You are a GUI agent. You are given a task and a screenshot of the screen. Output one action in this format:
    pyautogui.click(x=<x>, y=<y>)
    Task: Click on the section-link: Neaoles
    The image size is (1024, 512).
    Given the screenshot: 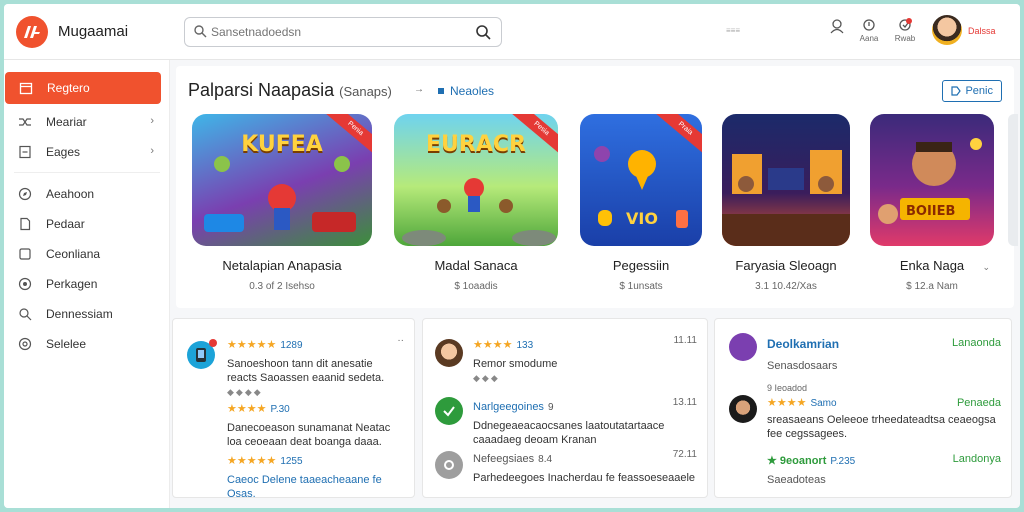 What is the action you would take?
    pyautogui.click(x=466, y=91)
    